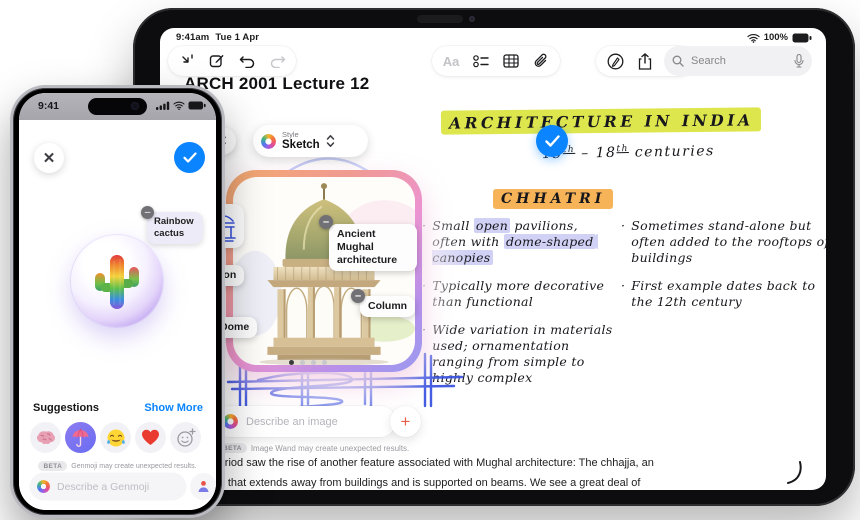 The height and width of the screenshot is (520, 860). I want to click on generated-image, so click(324, 271).